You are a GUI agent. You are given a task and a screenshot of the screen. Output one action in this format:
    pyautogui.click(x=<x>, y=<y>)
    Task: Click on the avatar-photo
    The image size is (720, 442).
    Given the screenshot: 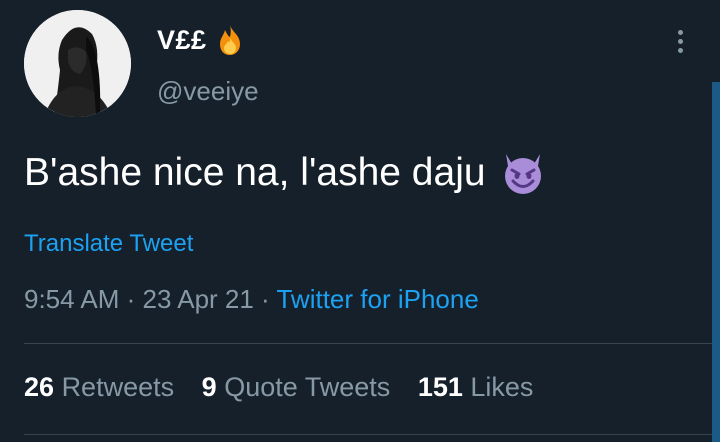 What is the action you would take?
    pyautogui.click(x=77, y=63)
    